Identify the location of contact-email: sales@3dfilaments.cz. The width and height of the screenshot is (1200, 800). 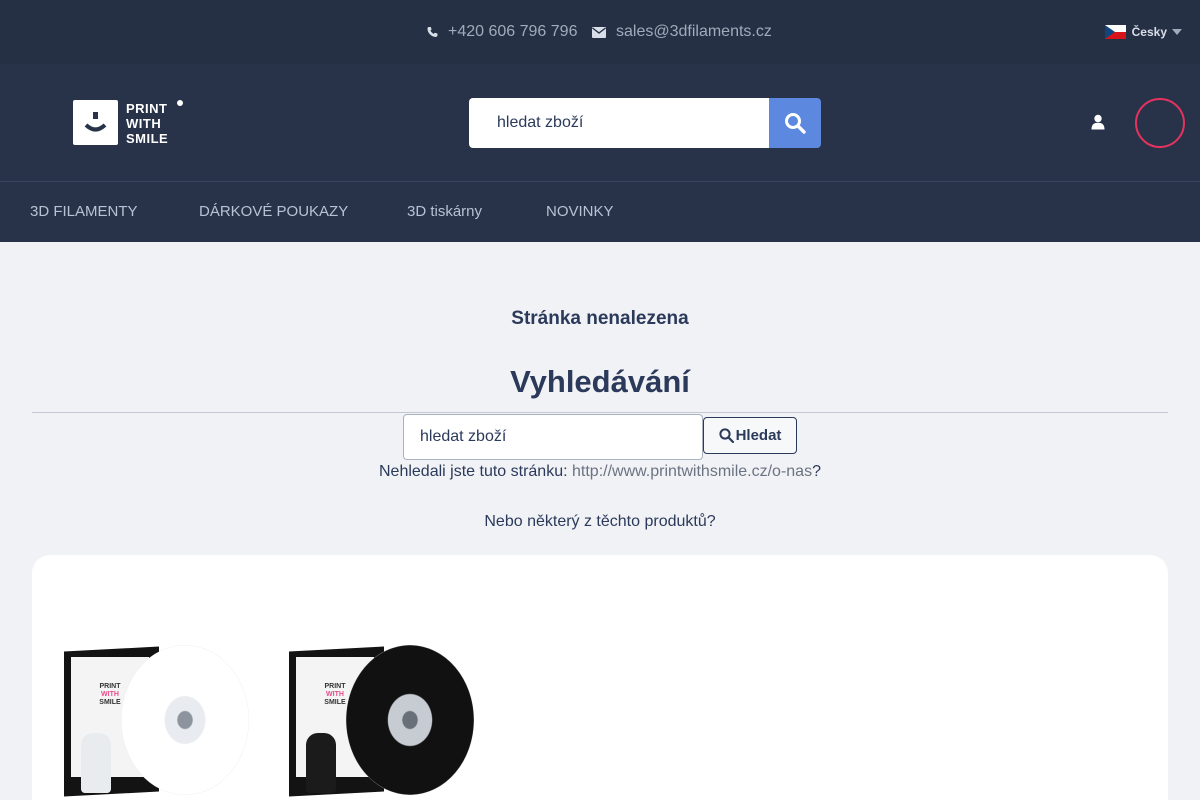
(682, 32).